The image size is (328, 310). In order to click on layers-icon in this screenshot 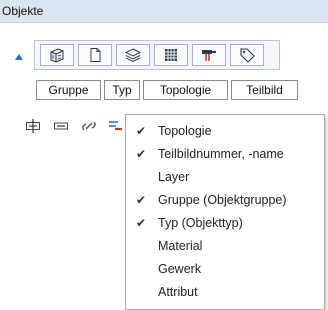, I will do `click(133, 55)`.